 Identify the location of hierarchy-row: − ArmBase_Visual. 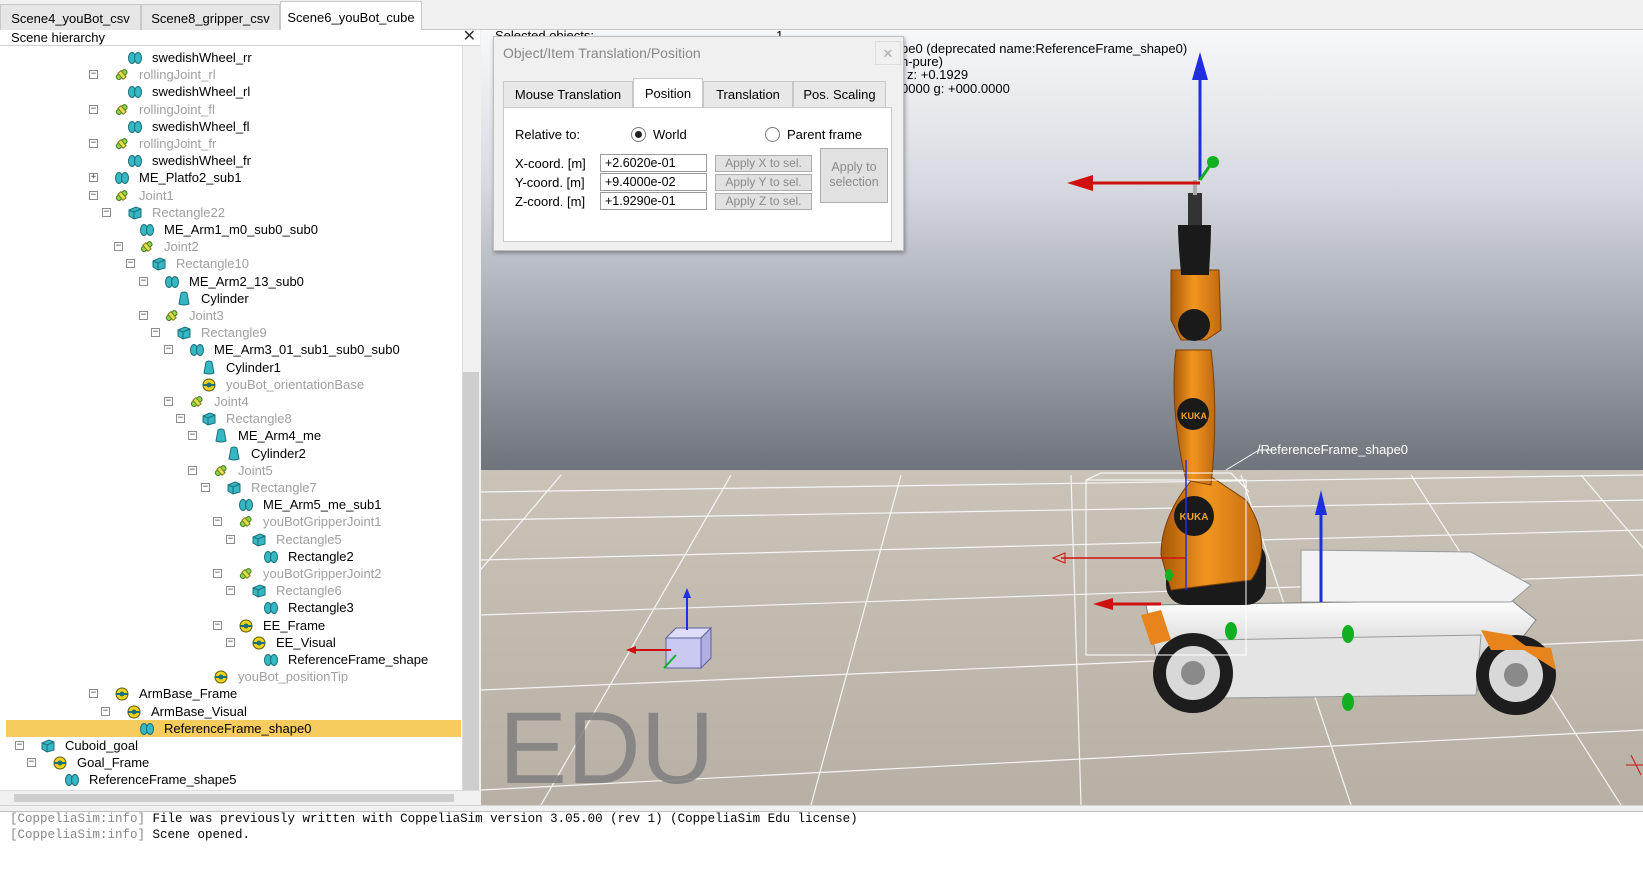
(230, 711).